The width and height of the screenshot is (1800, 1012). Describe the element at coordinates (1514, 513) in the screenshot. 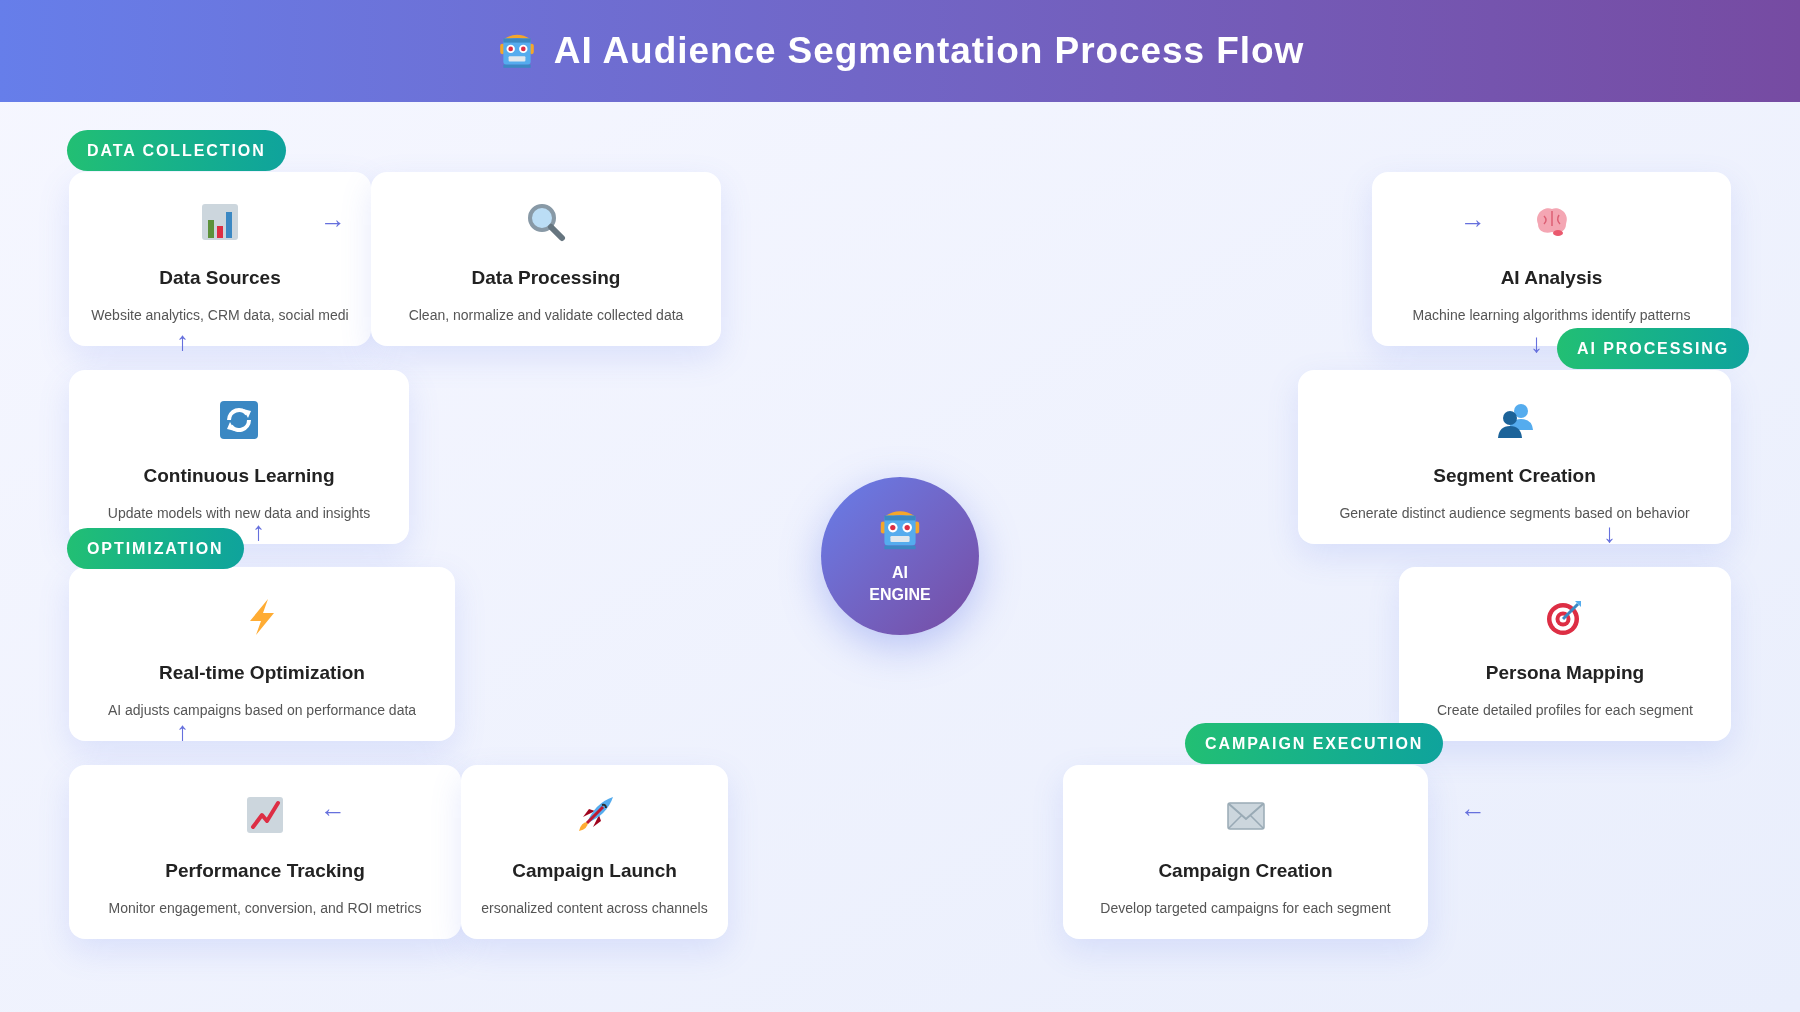

I see `step-description: Generate distinct audience segments based on behavior` at that location.